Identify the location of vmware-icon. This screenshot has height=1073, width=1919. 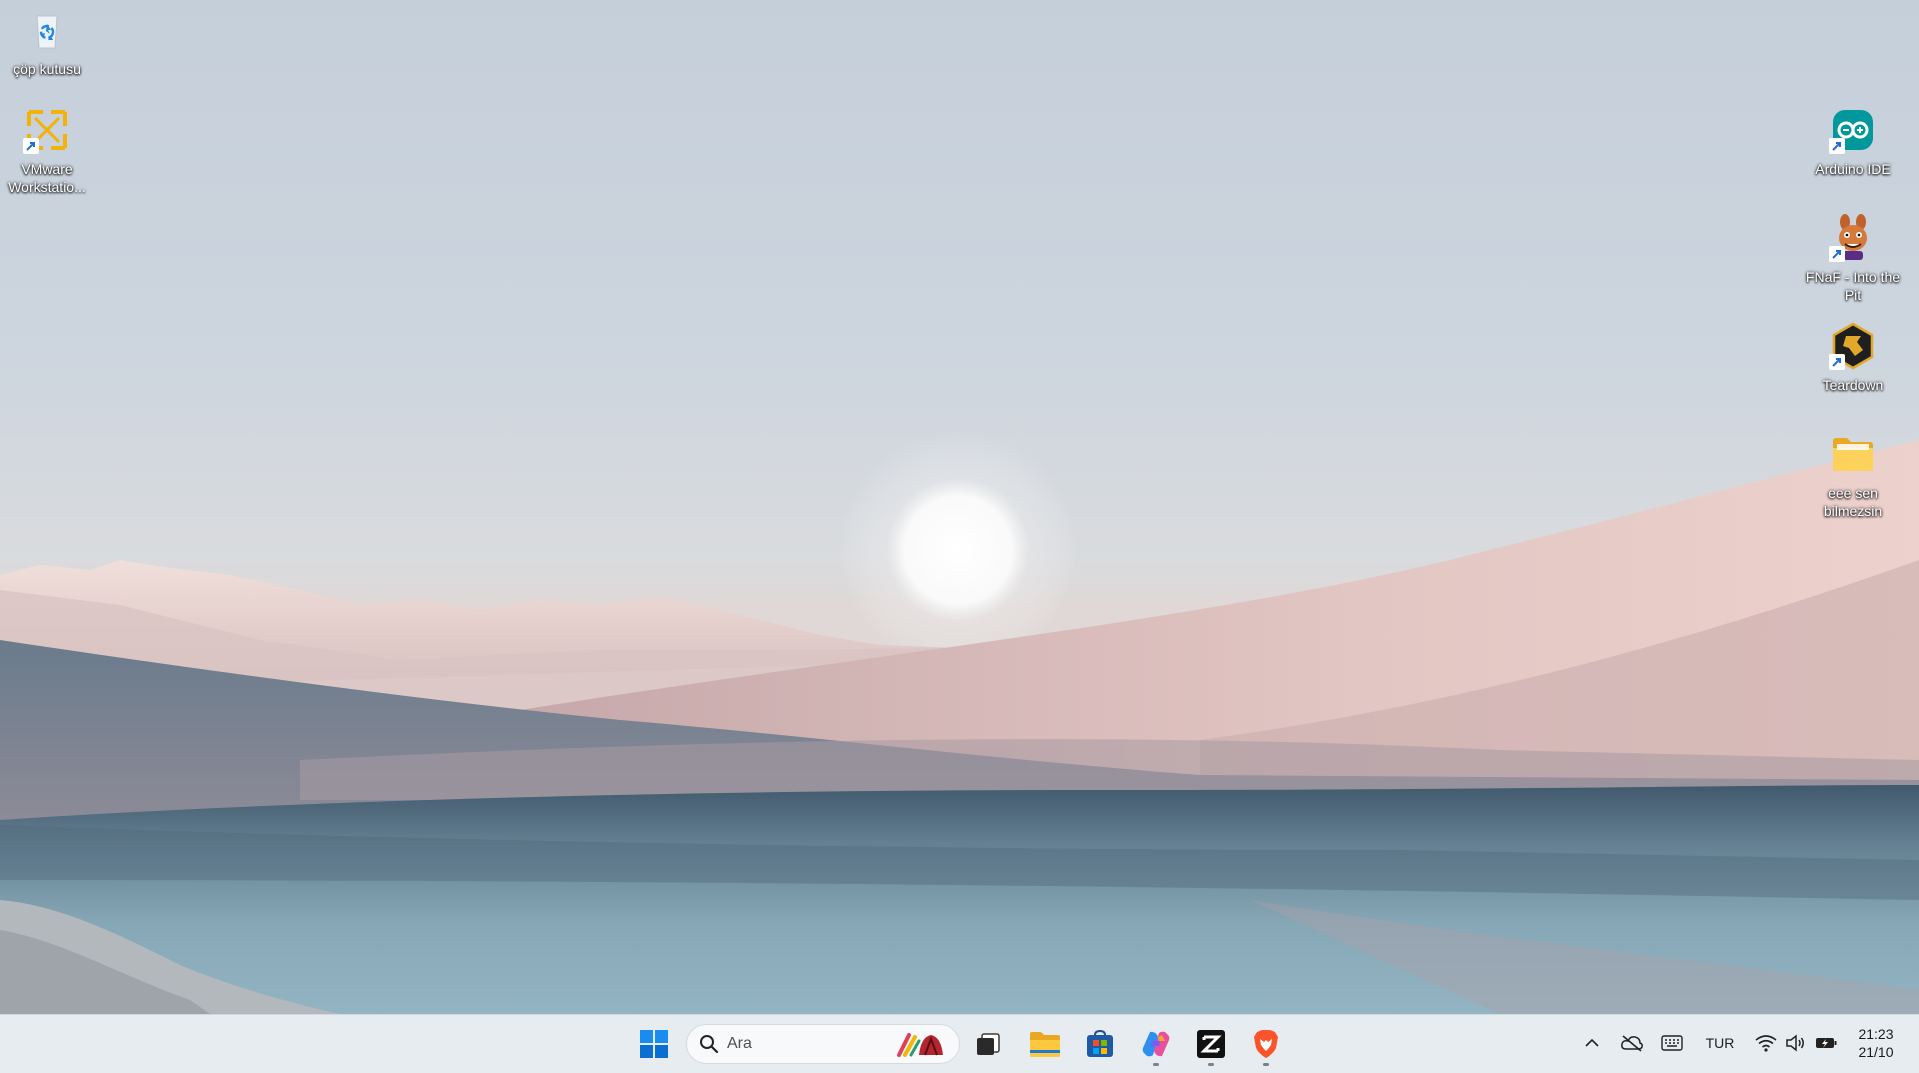
(47, 130).